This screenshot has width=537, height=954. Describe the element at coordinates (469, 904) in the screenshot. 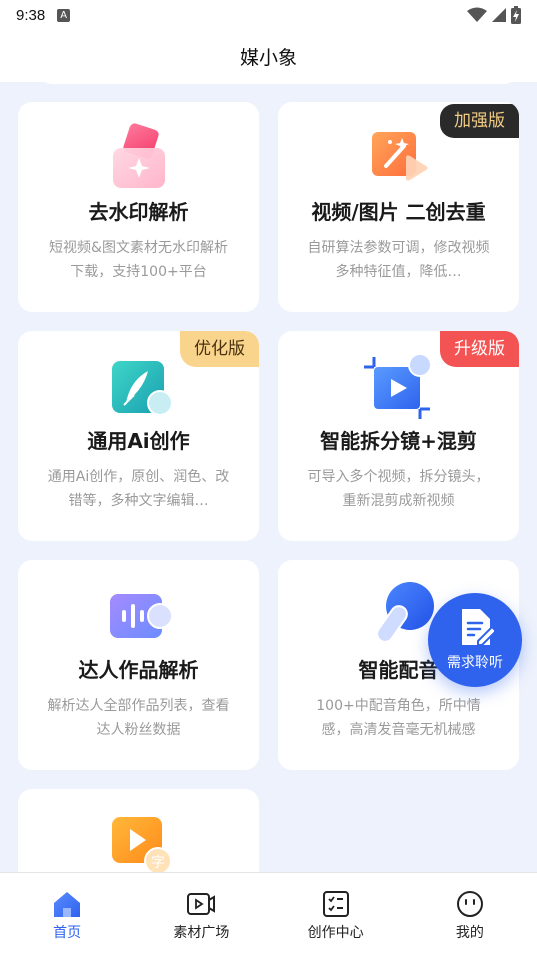

I see `profile-face-icon` at that location.